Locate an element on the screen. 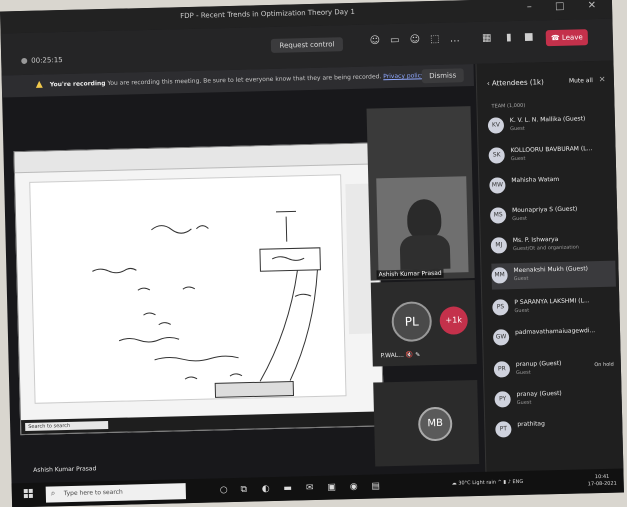 The width and height of the screenshot is (627, 507). participant-tile-mb: MB is located at coordinates (426, 423).